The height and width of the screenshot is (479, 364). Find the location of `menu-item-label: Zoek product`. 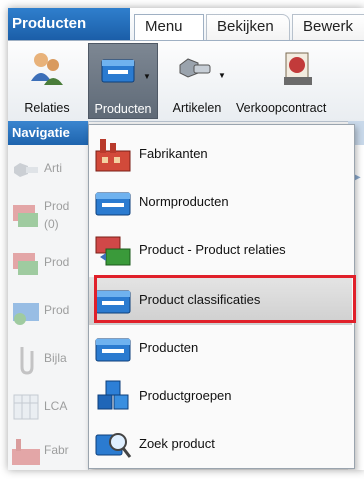

menu-item-label: Zoek product is located at coordinates (177, 443).